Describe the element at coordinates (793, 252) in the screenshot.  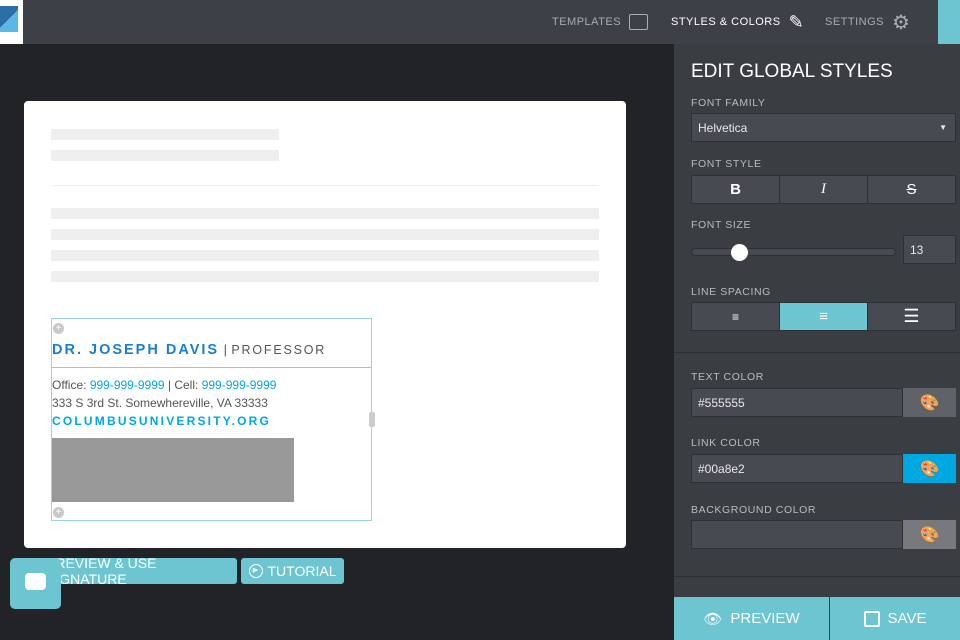
I see `font-size-slider` at that location.